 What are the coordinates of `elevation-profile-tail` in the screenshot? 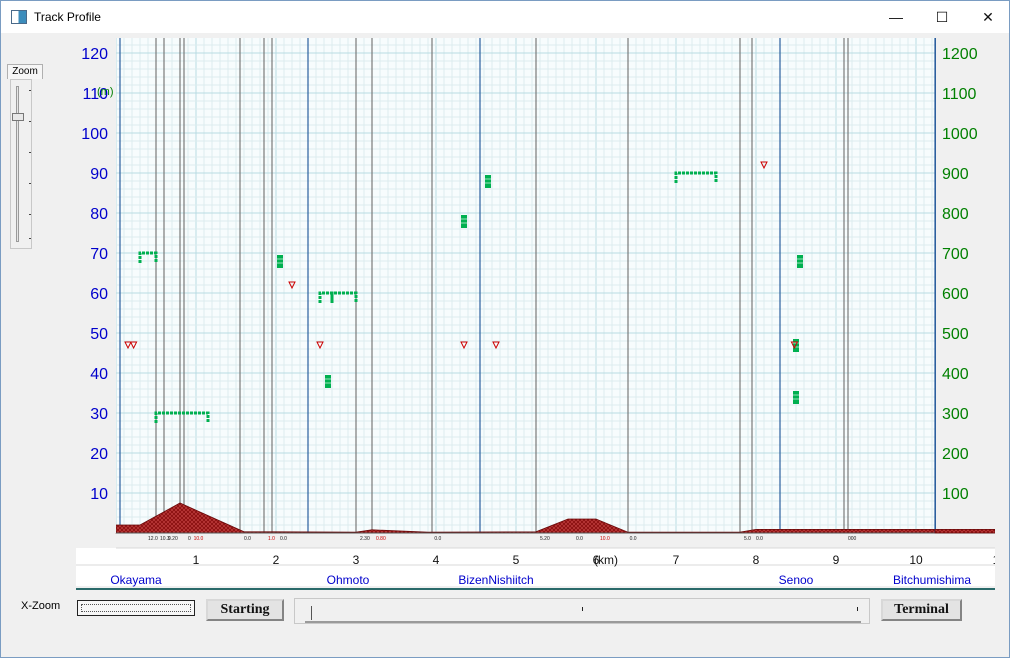 It's located at (964, 531).